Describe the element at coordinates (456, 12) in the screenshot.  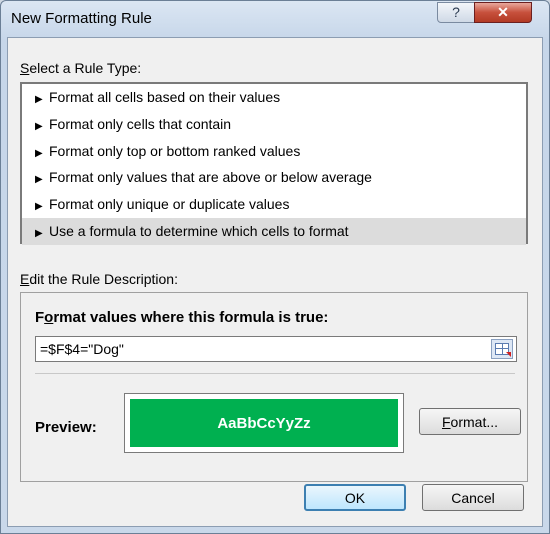
I see `help-button: ?` at that location.